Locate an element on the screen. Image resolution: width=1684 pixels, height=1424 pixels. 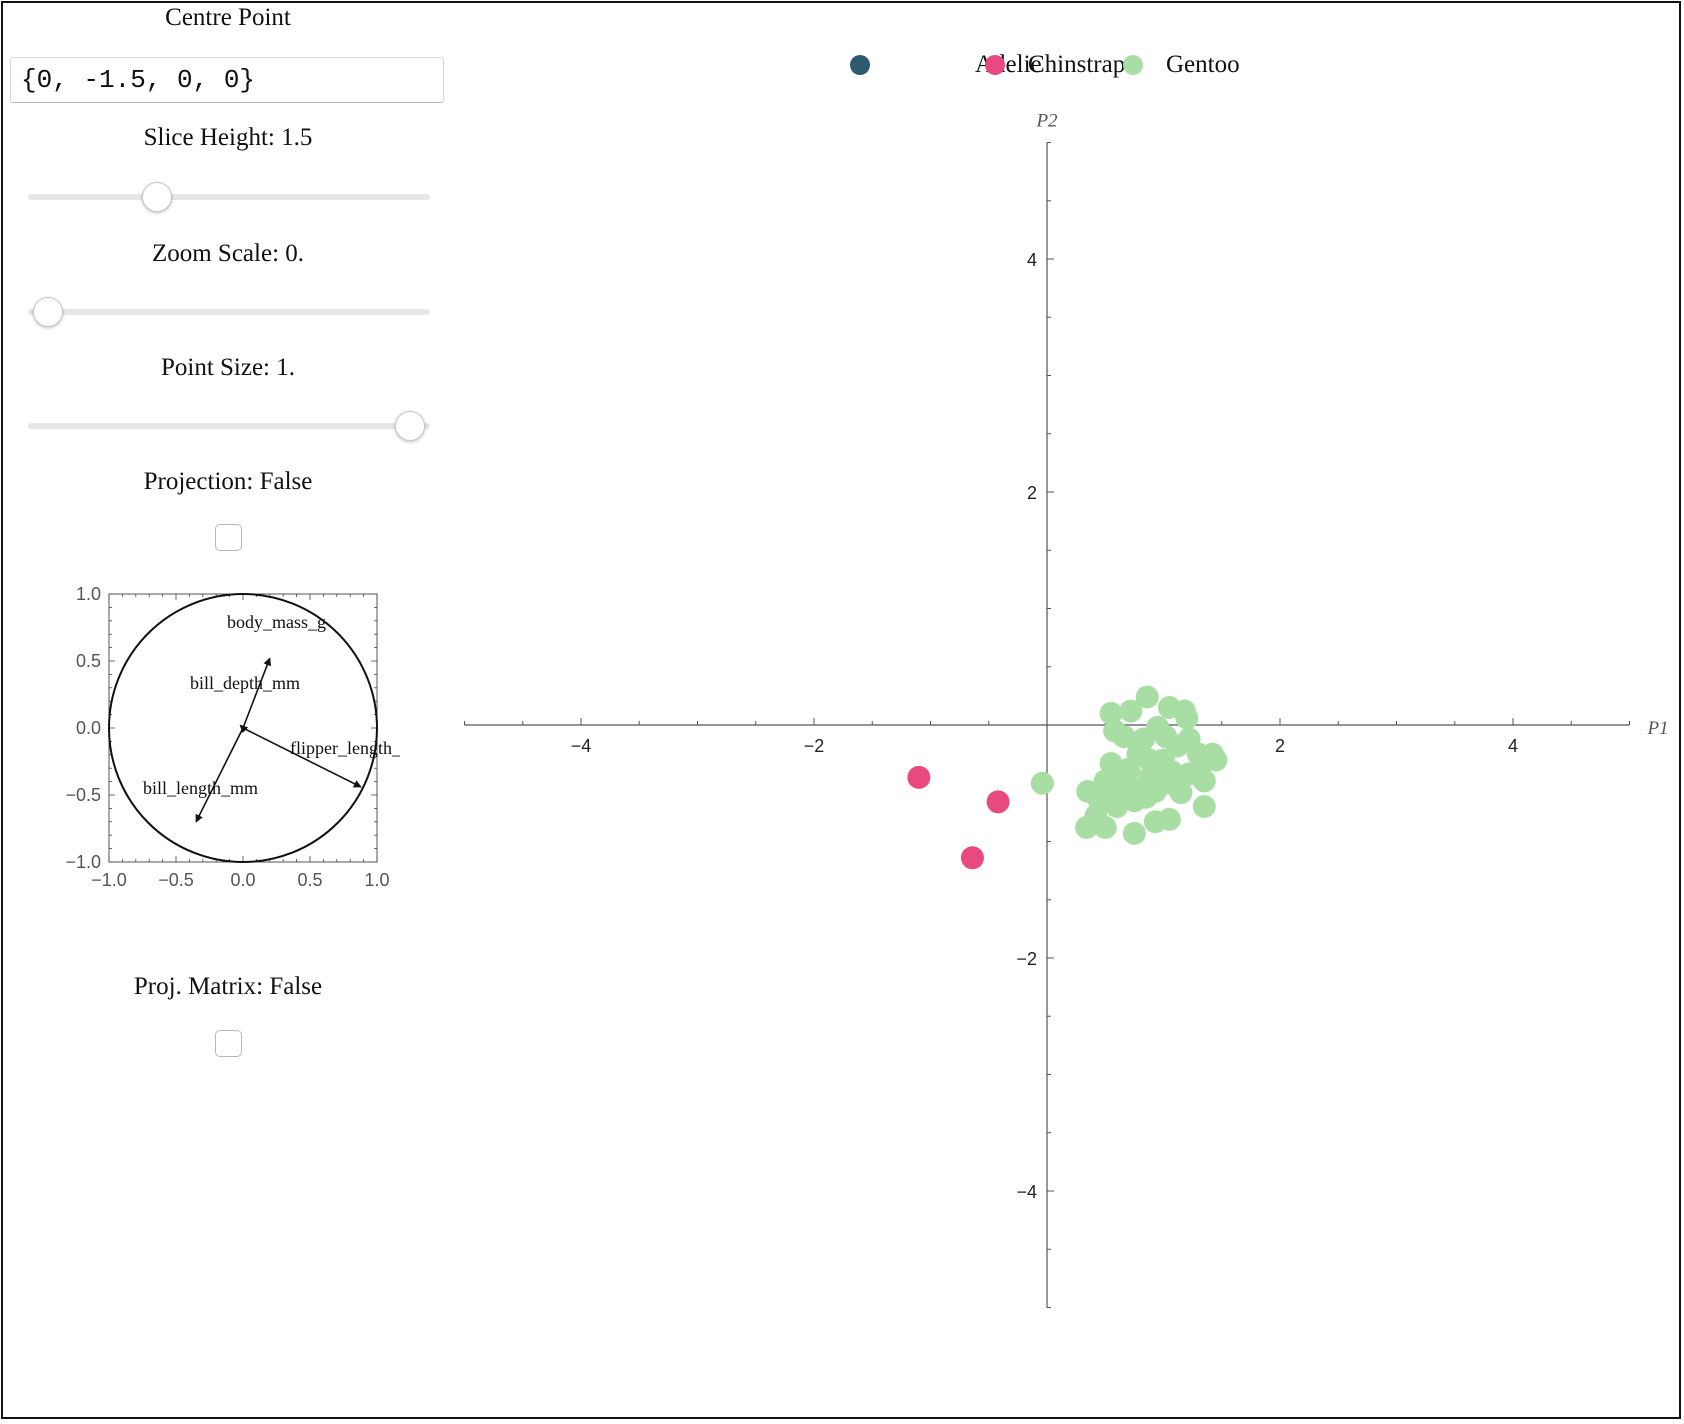
legend-item-gentoo: Gentoo is located at coordinates (1181, 64).